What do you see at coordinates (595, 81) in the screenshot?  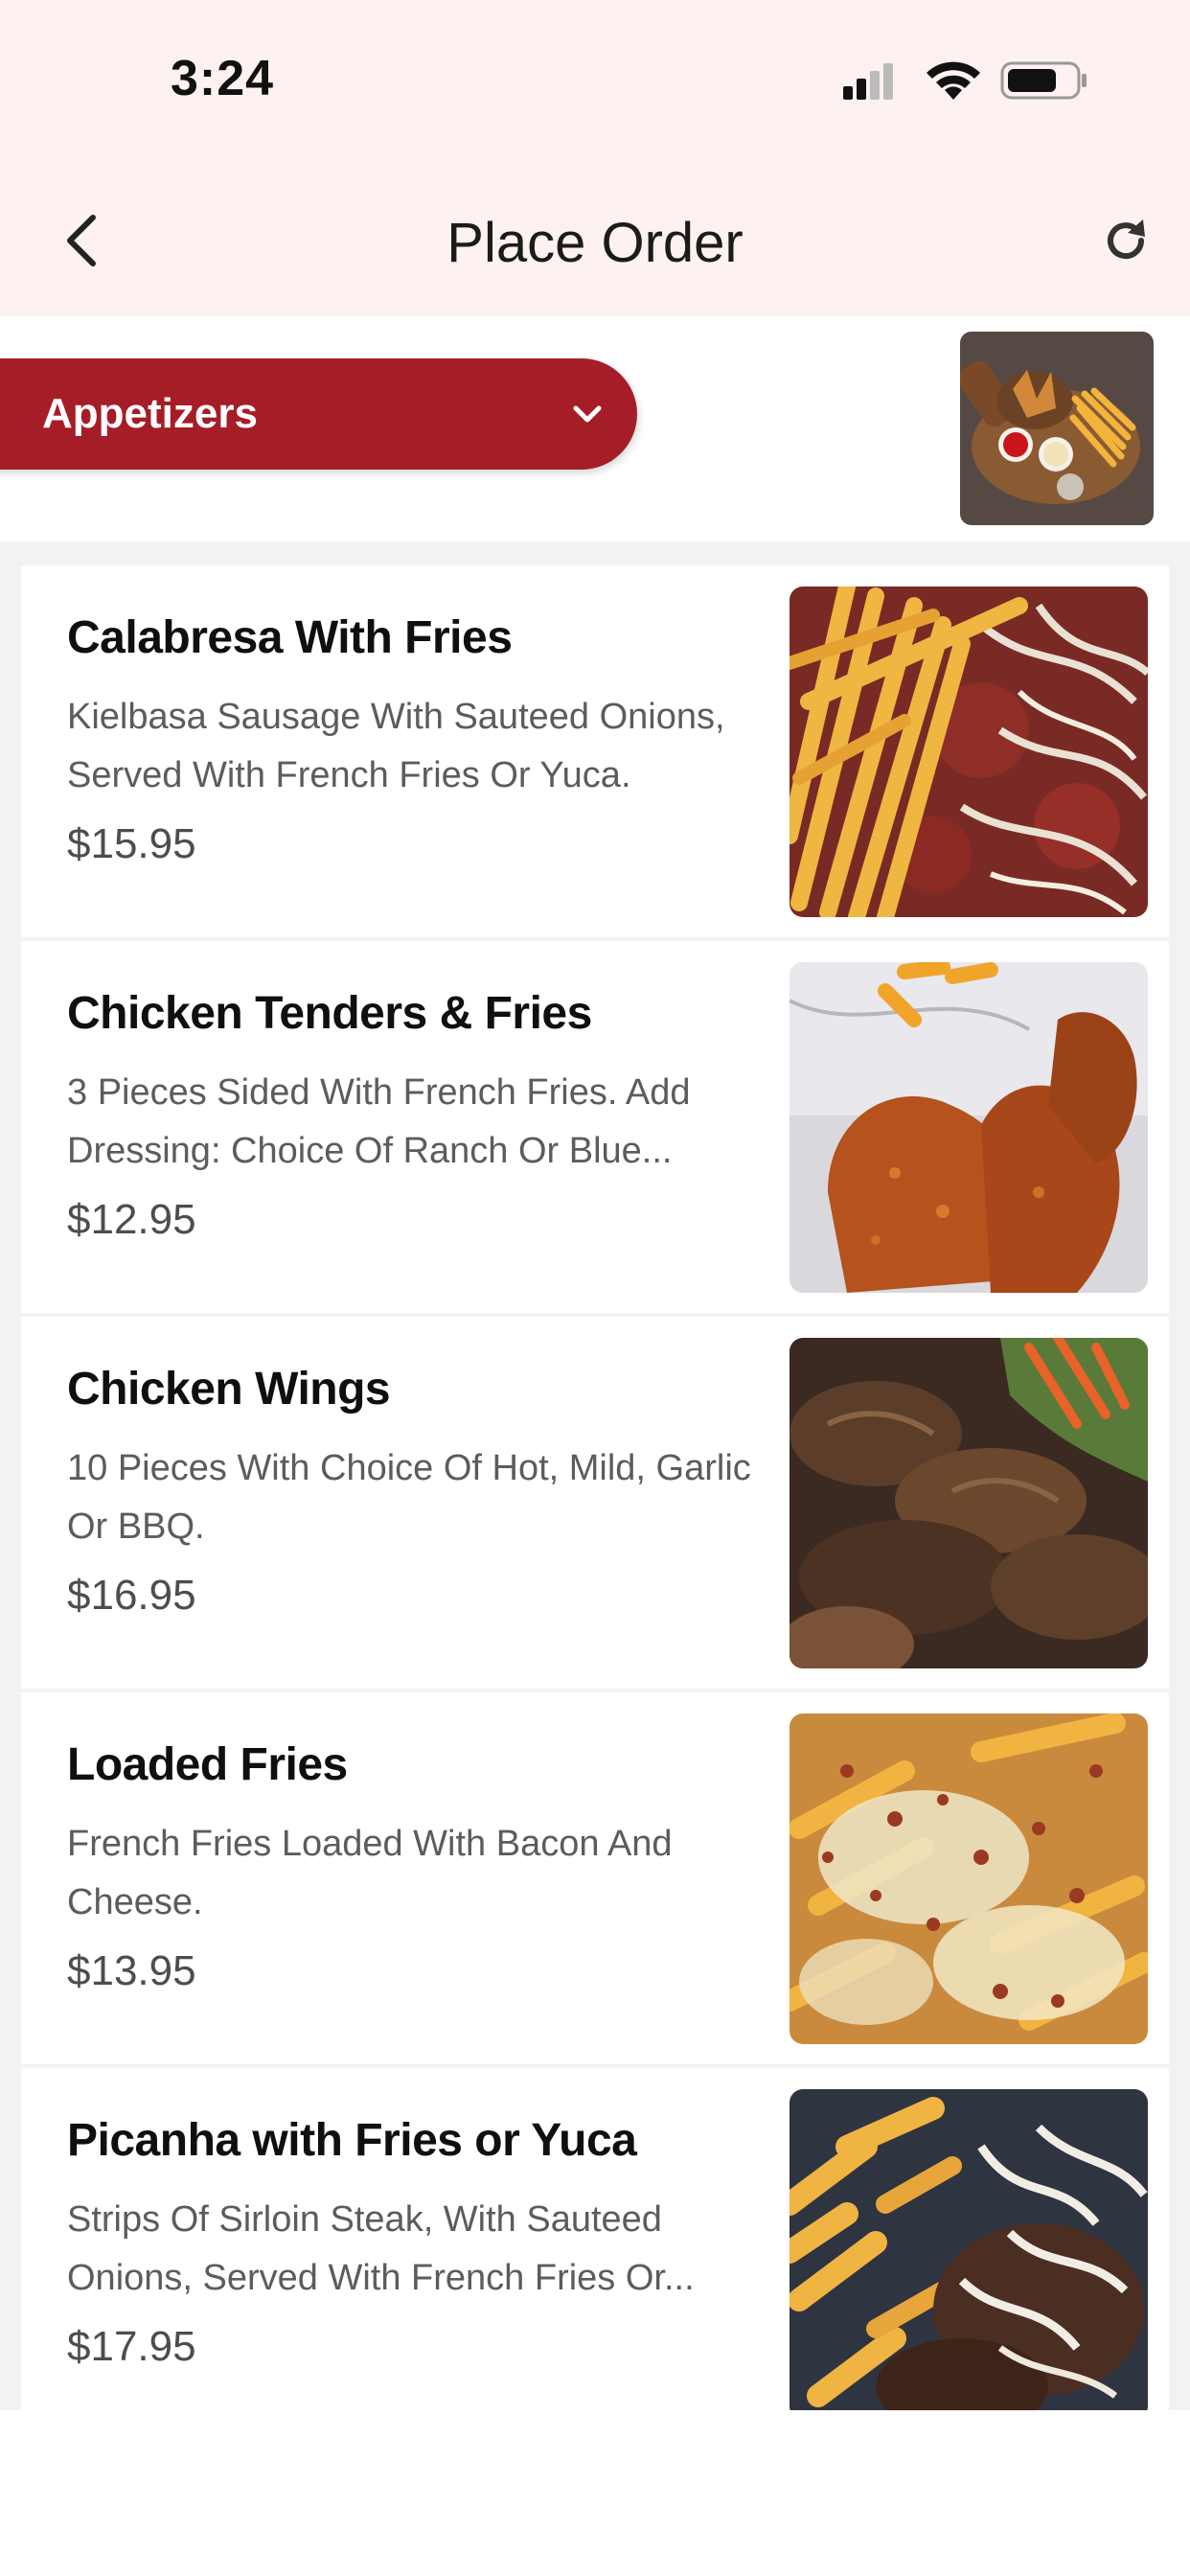 I see `status-bar: 3:24` at bounding box center [595, 81].